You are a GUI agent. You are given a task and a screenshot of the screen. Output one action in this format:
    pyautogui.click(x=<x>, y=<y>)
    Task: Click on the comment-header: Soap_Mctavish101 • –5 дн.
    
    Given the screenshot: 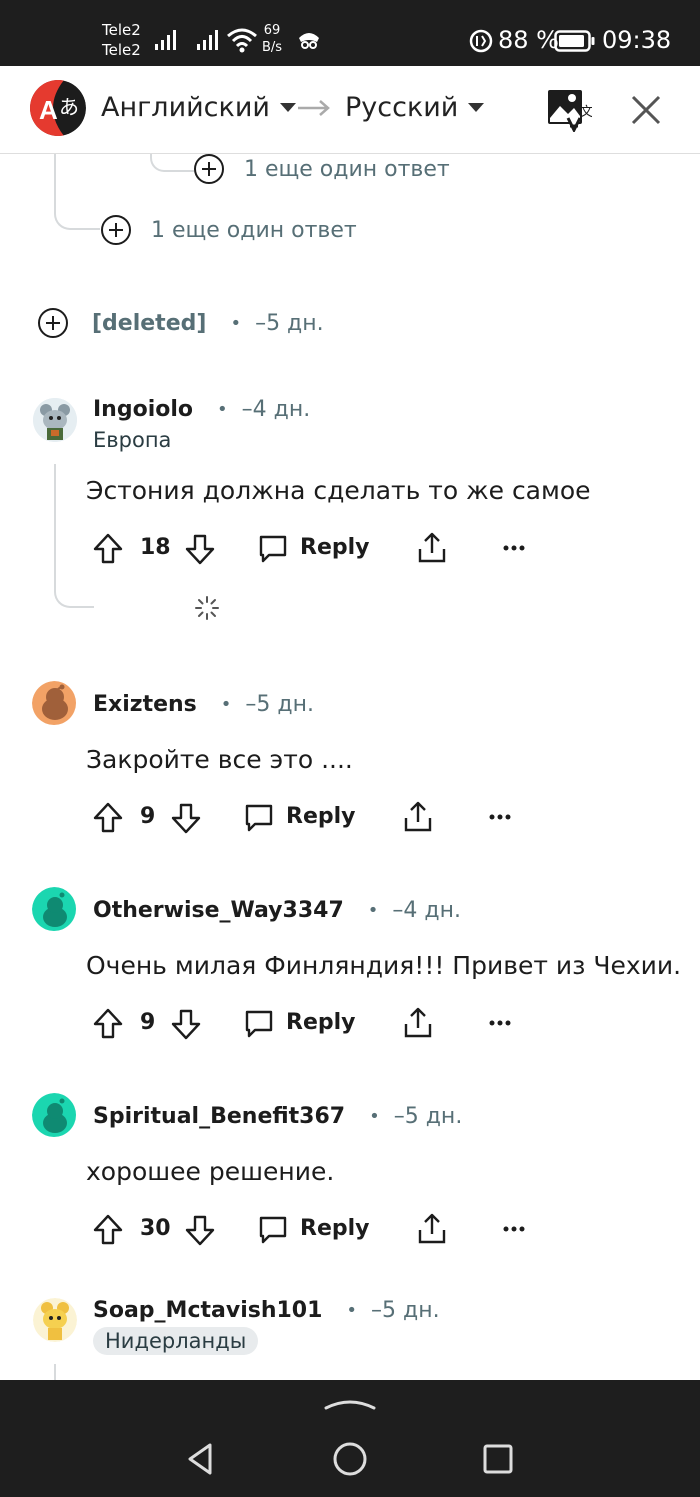 What is the action you would take?
    pyautogui.click(x=266, y=1310)
    